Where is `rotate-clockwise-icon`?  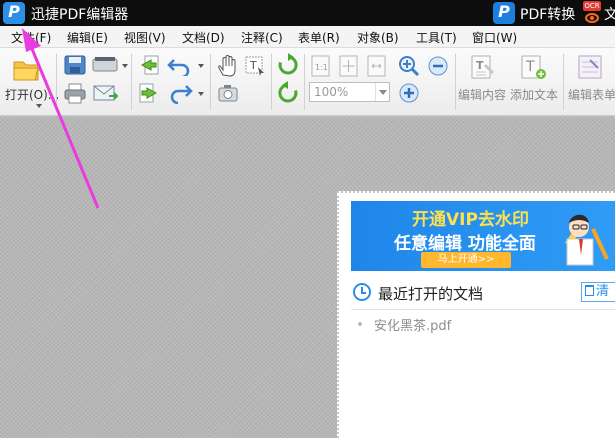
rotate-clockwise-icon is located at coordinates (288, 65).